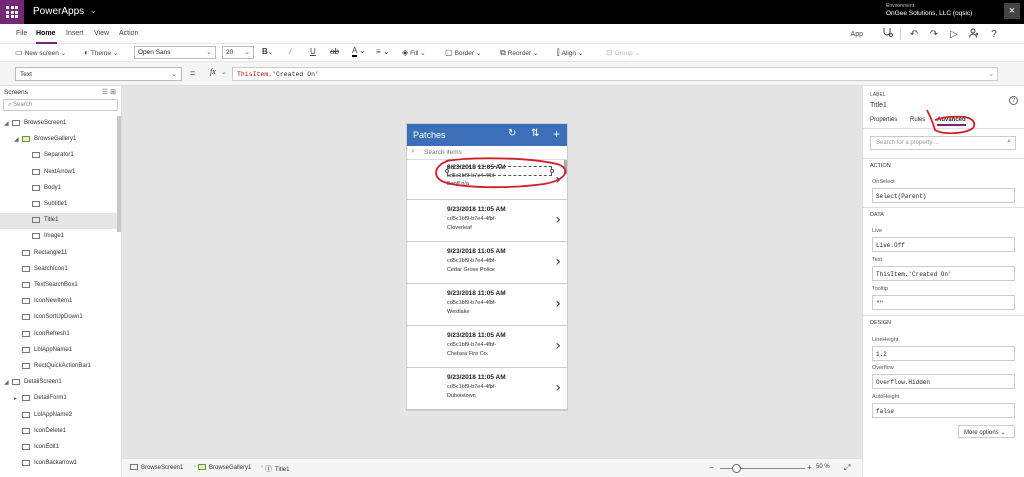 The width and height of the screenshot is (1024, 477). Describe the element at coordinates (917, 120) in the screenshot. I see `tab-rules: Rules` at that location.